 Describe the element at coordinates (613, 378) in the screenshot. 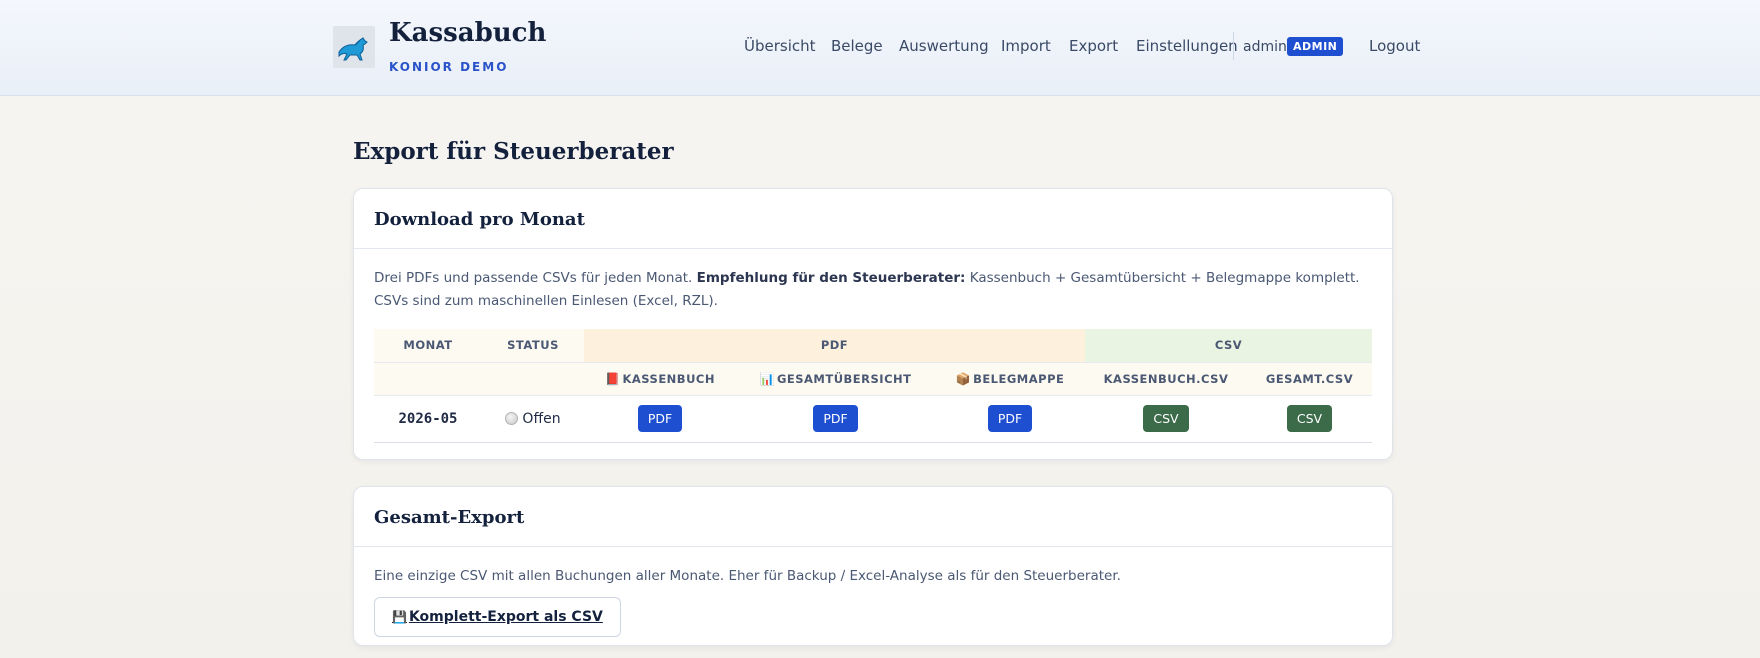

I see `book-icon: 📕` at that location.